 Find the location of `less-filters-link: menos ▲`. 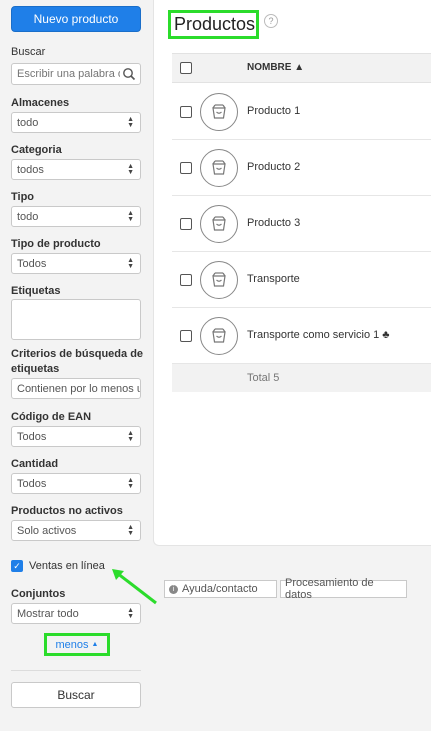

less-filters-link: menos ▲ is located at coordinates (77, 644).